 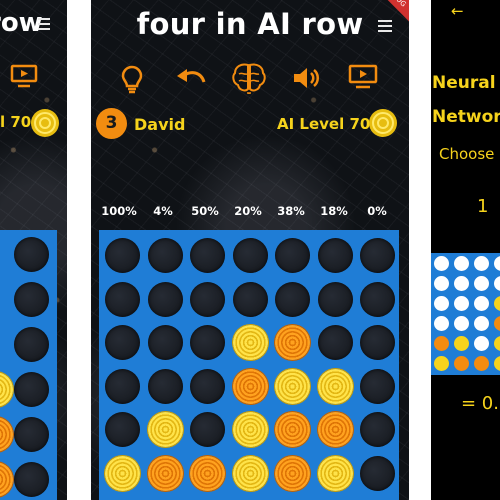 I want to click on player-name: David, so click(x=160, y=124).